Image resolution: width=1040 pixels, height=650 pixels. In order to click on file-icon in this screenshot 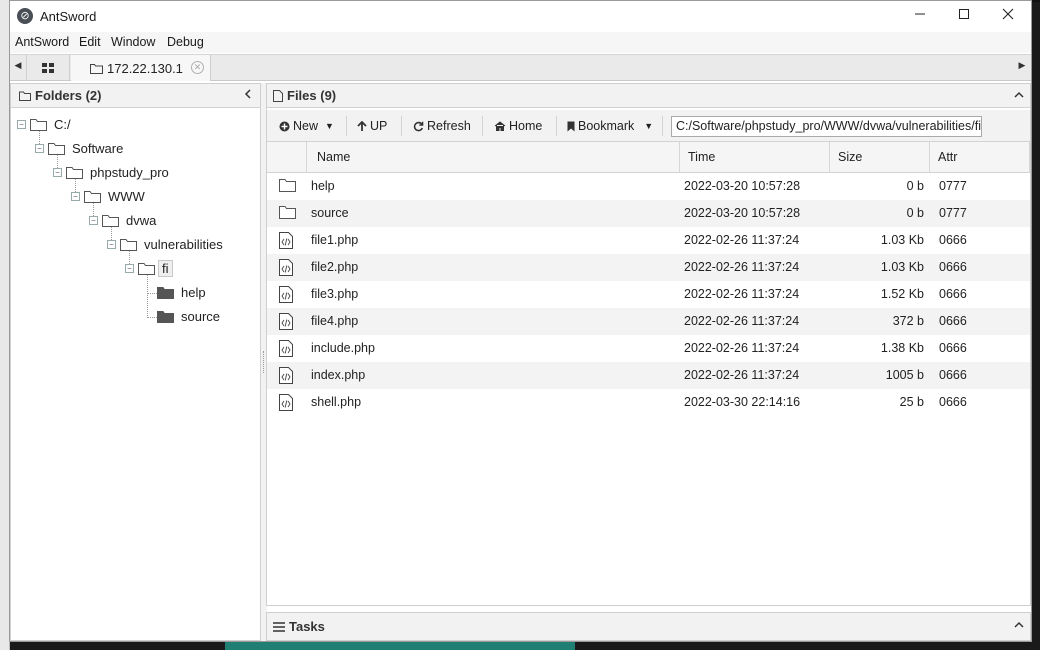, I will do `click(278, 95)`.